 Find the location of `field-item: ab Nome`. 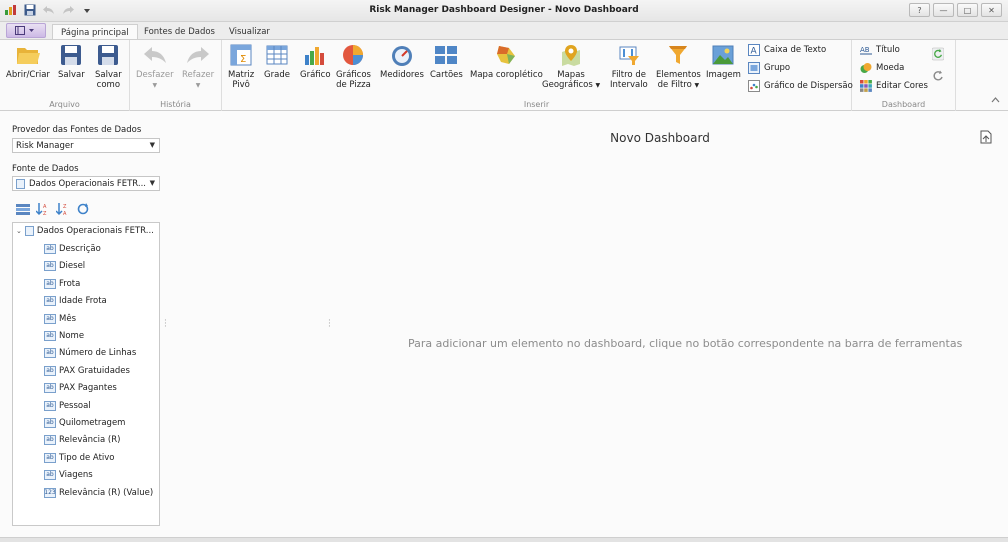

field-item: ab Nome is located at coordinates (64, 336).